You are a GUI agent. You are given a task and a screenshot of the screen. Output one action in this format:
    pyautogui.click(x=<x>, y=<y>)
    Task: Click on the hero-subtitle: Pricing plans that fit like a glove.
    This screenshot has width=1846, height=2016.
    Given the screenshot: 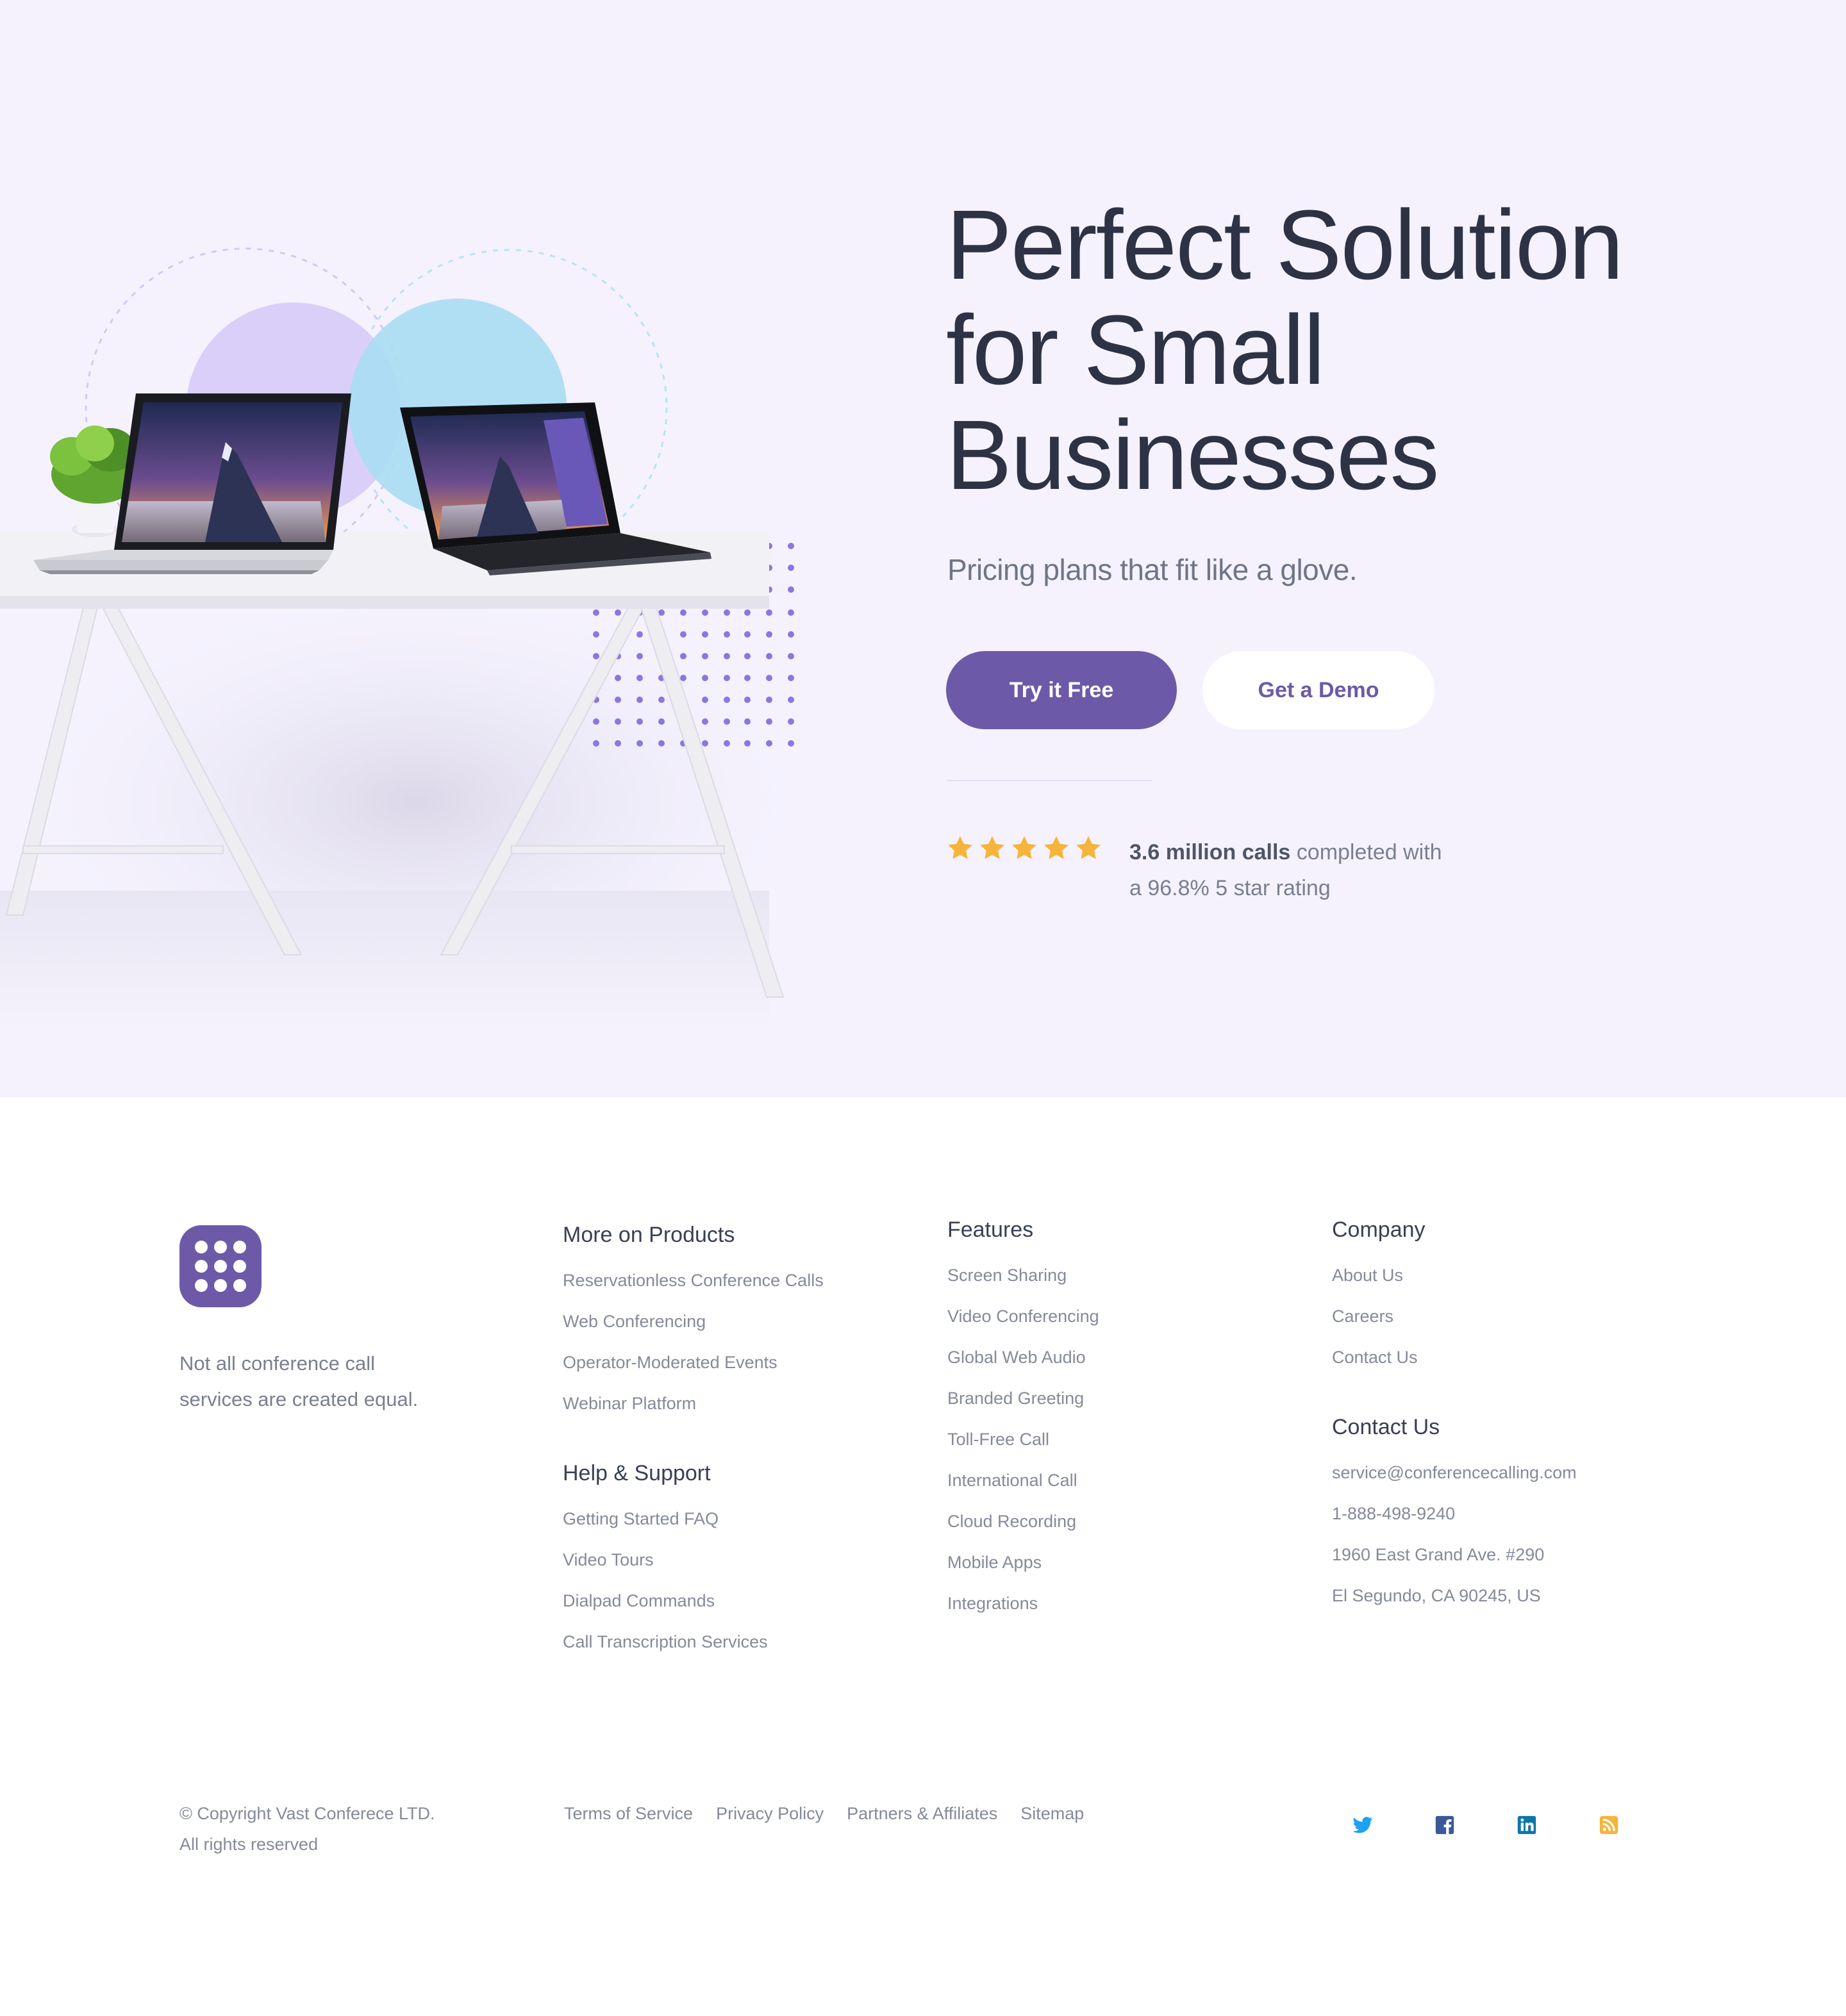 What is the action you would take?
    pyautogui.click(x=1152, y=569)
    